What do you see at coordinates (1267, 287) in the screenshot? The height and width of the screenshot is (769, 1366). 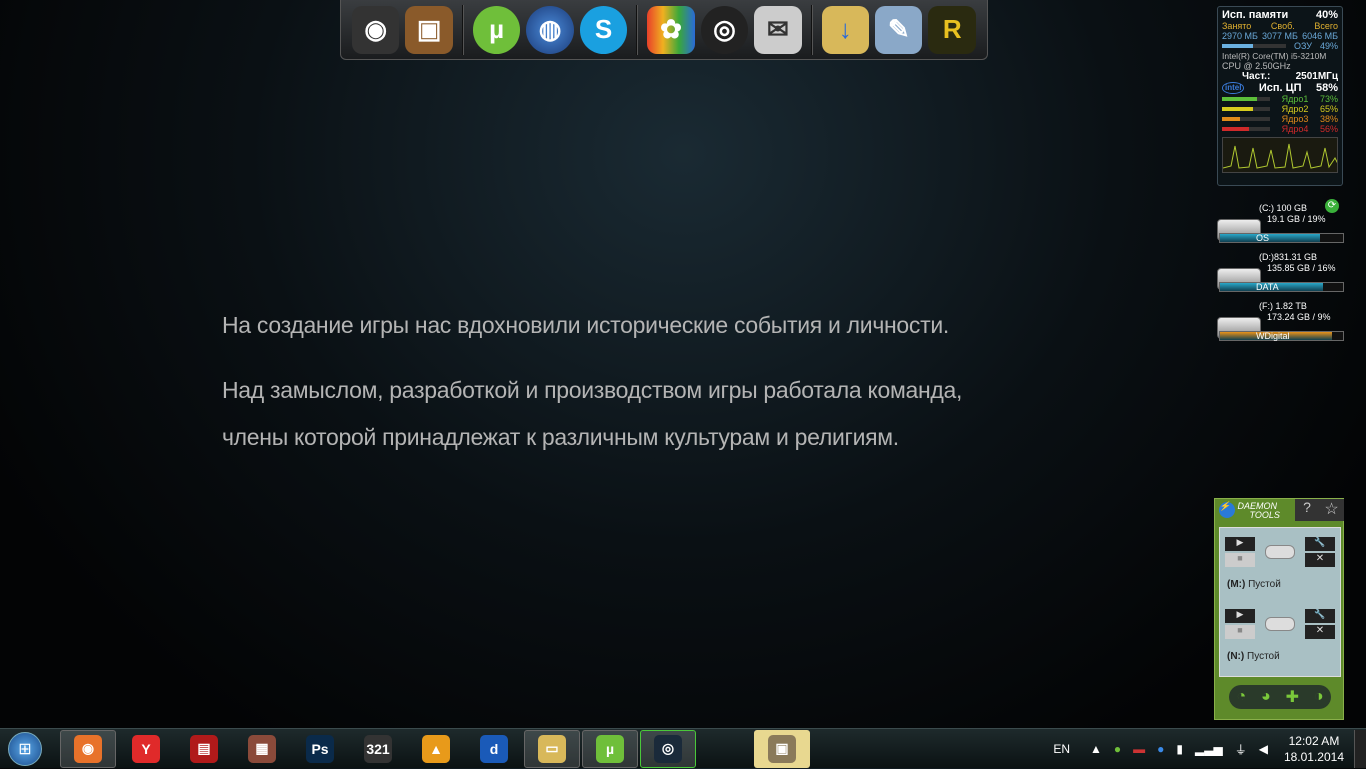 I see `drive-label: DATA` at bounding box center [1267, 287].